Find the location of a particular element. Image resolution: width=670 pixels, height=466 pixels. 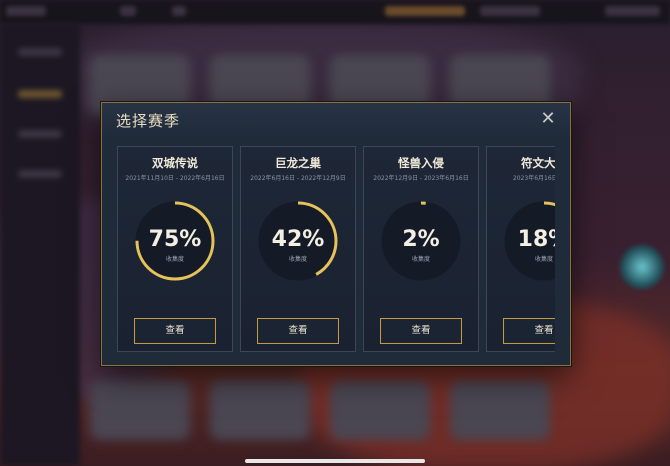

season-card: 巨龙之巢 2022年6月16日 - 2022年12月9日 42% 收集度 查看 is located at coordinates (298, 249).